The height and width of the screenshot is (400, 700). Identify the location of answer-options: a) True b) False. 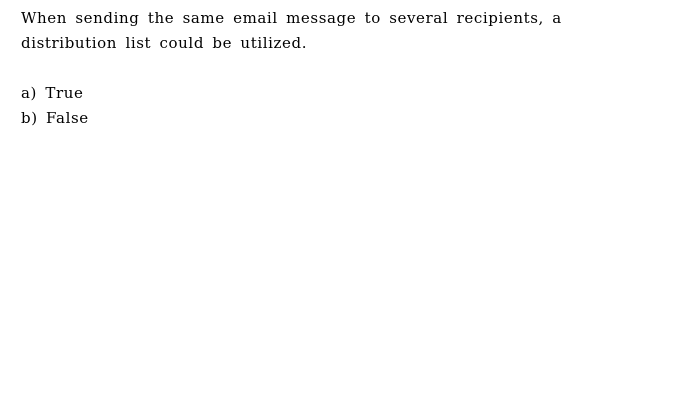
(55, 106).